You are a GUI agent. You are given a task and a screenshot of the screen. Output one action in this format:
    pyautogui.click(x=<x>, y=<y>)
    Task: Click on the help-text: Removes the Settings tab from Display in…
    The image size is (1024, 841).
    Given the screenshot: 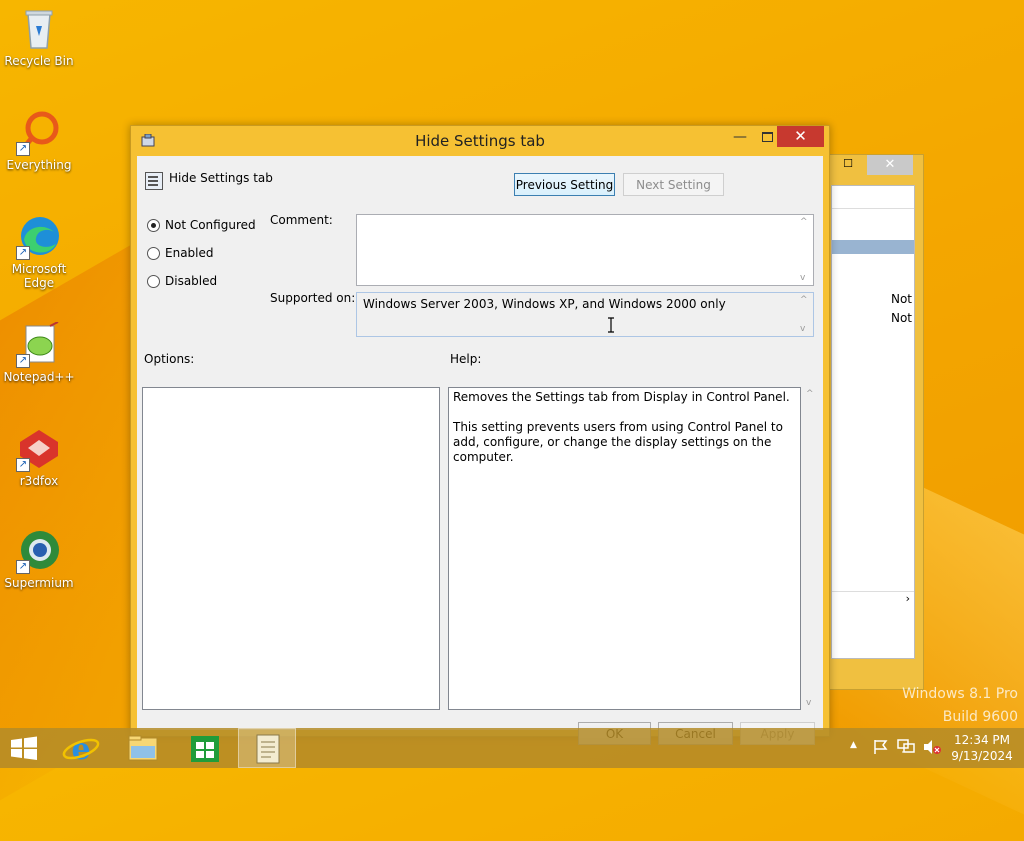 What is the action you would take?
    pyautogui.click(x=621, y=427)
    